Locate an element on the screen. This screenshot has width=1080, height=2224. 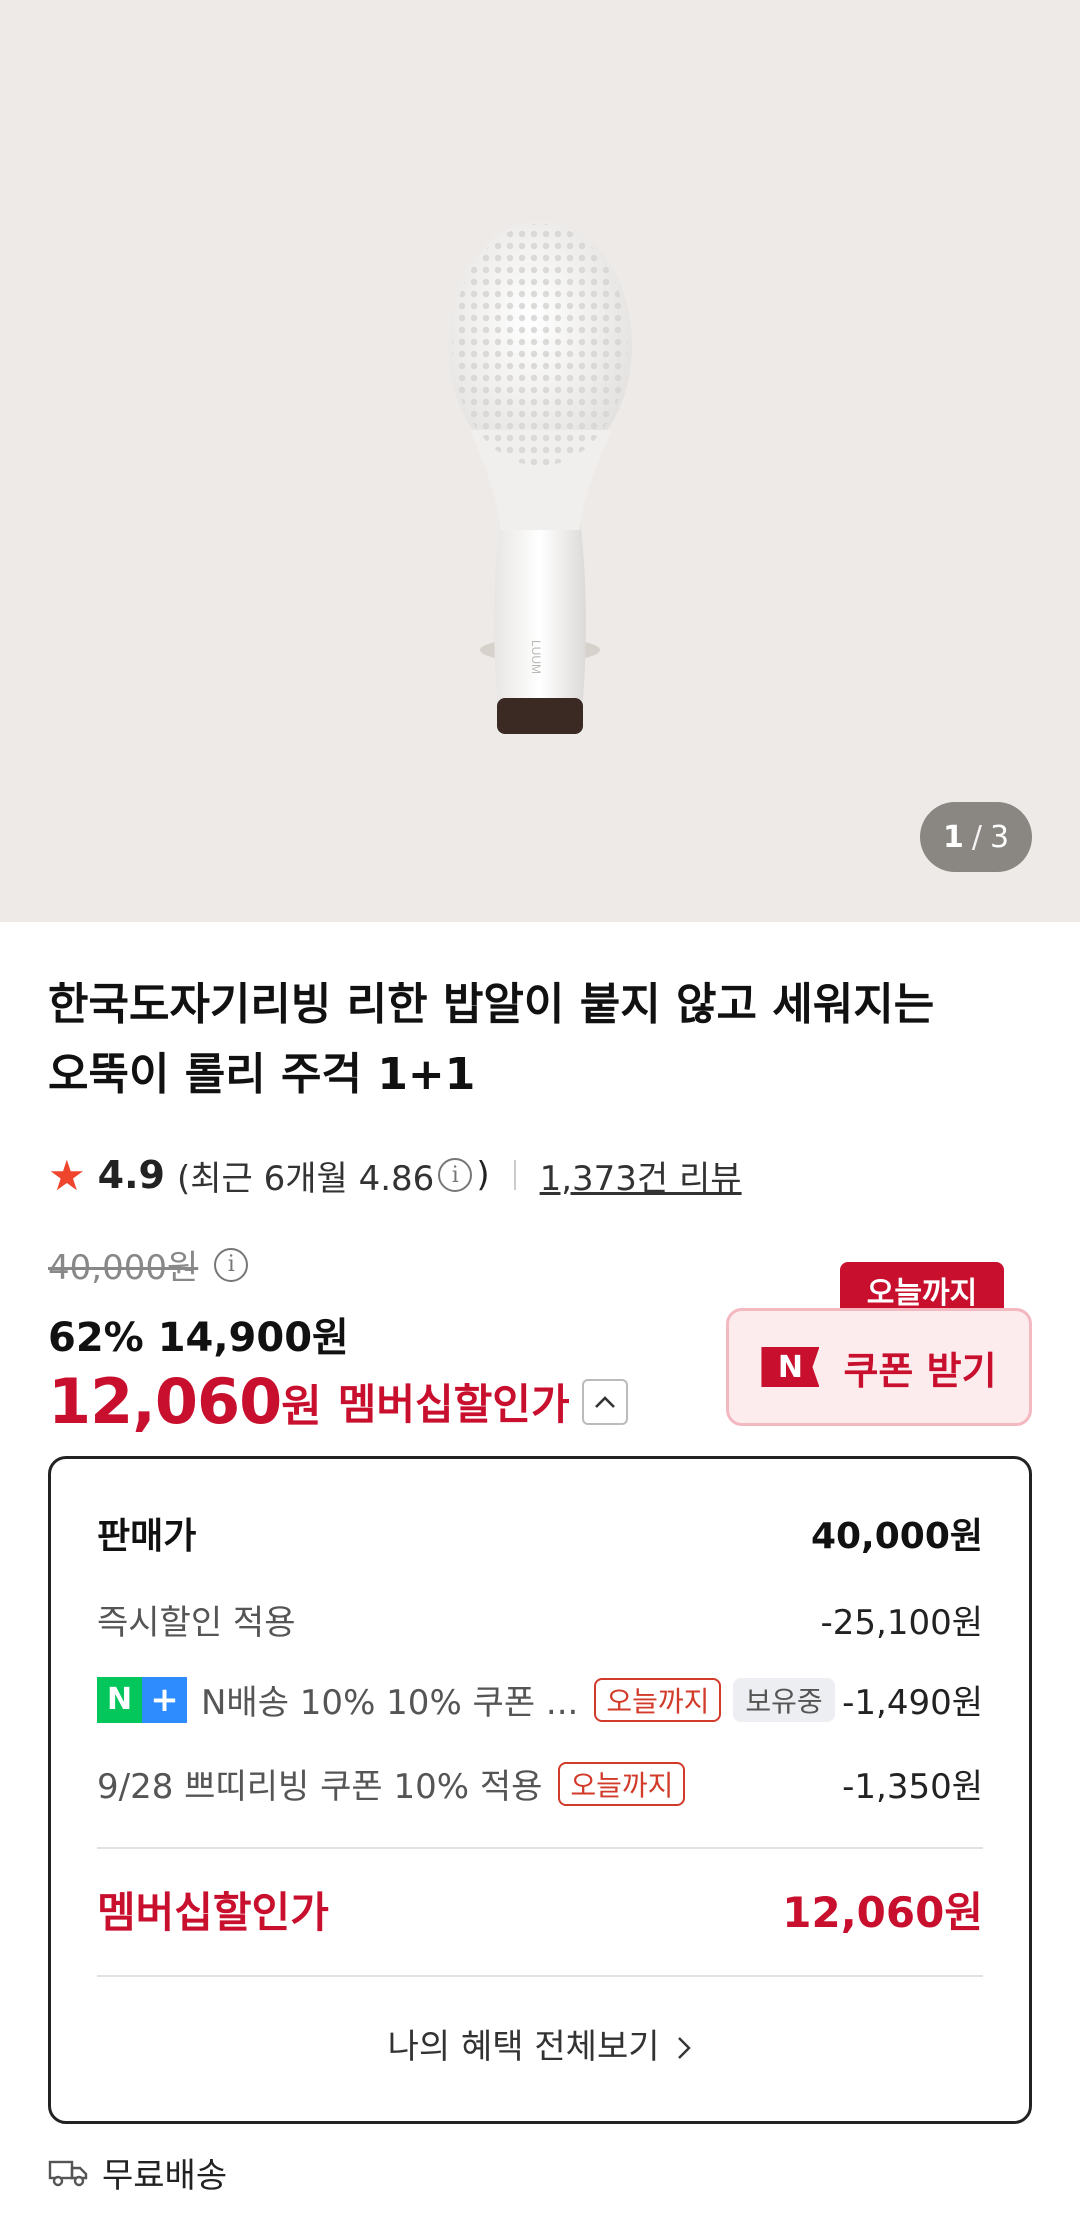
member-price-row: 12,060 원 멤버십할인가 is located at coordinates (338, 1401).